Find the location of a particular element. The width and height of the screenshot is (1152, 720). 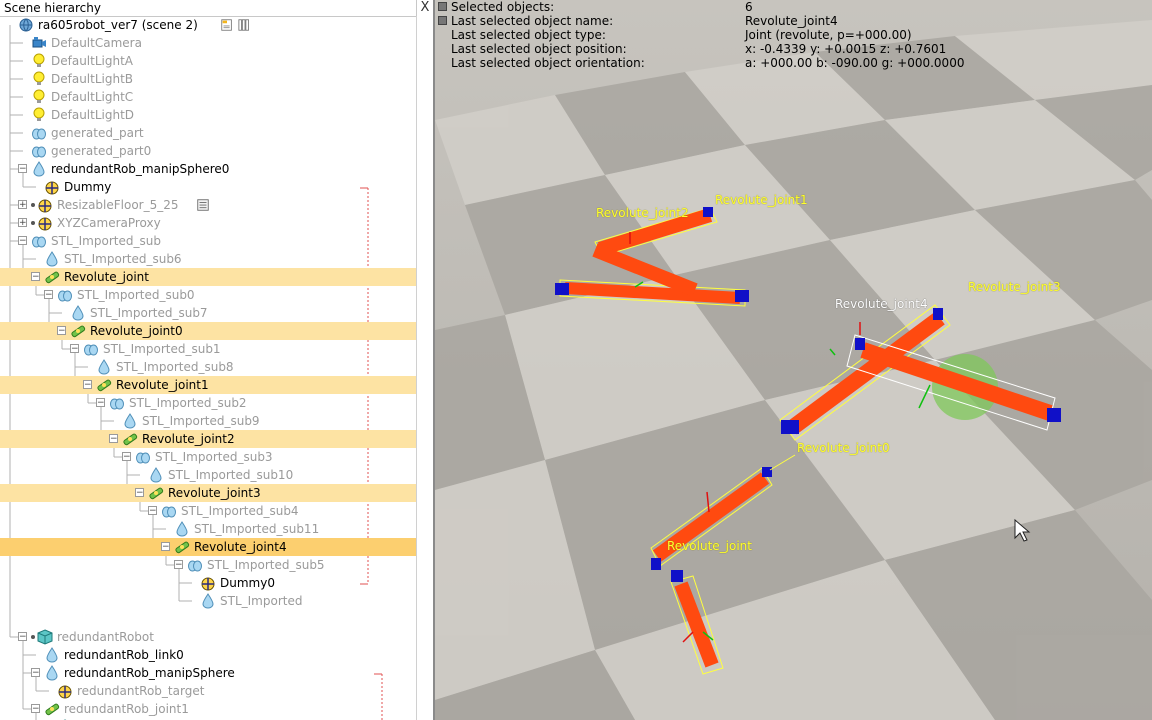

tree-row: STL_Imported_sub7 is located at coordinates (208, 313).